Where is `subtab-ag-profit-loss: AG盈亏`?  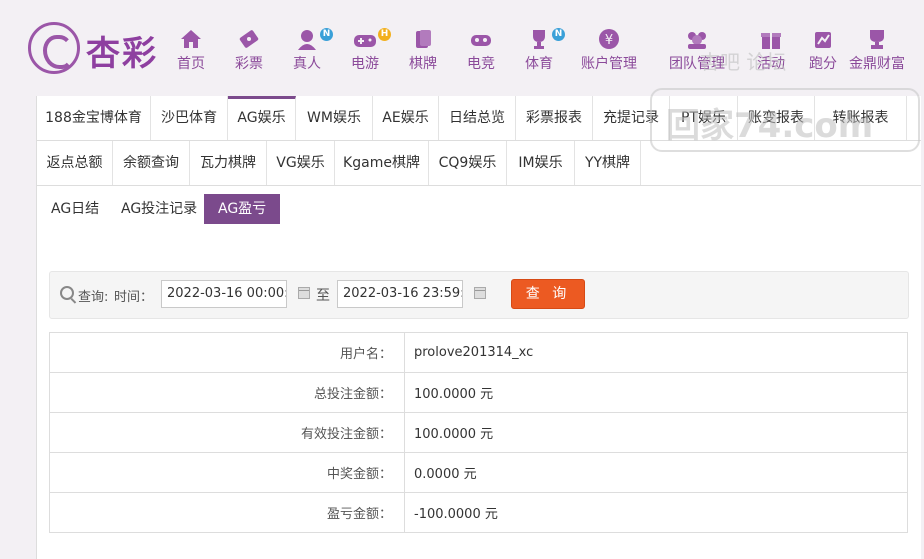 subtab-ag-profit-loss: AG盈亏 is located at coordinates (242, 209).